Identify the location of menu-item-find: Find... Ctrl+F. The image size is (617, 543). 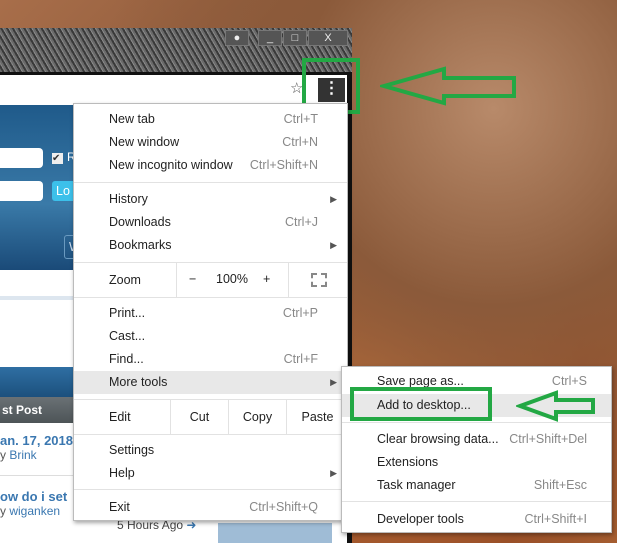
(210, 359).